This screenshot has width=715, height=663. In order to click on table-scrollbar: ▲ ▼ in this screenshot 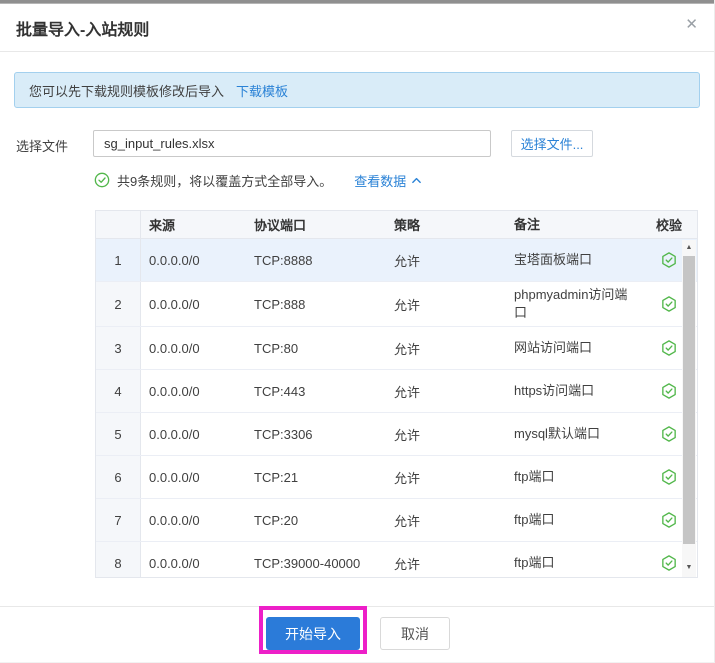, I will do `click(689, 408)`.